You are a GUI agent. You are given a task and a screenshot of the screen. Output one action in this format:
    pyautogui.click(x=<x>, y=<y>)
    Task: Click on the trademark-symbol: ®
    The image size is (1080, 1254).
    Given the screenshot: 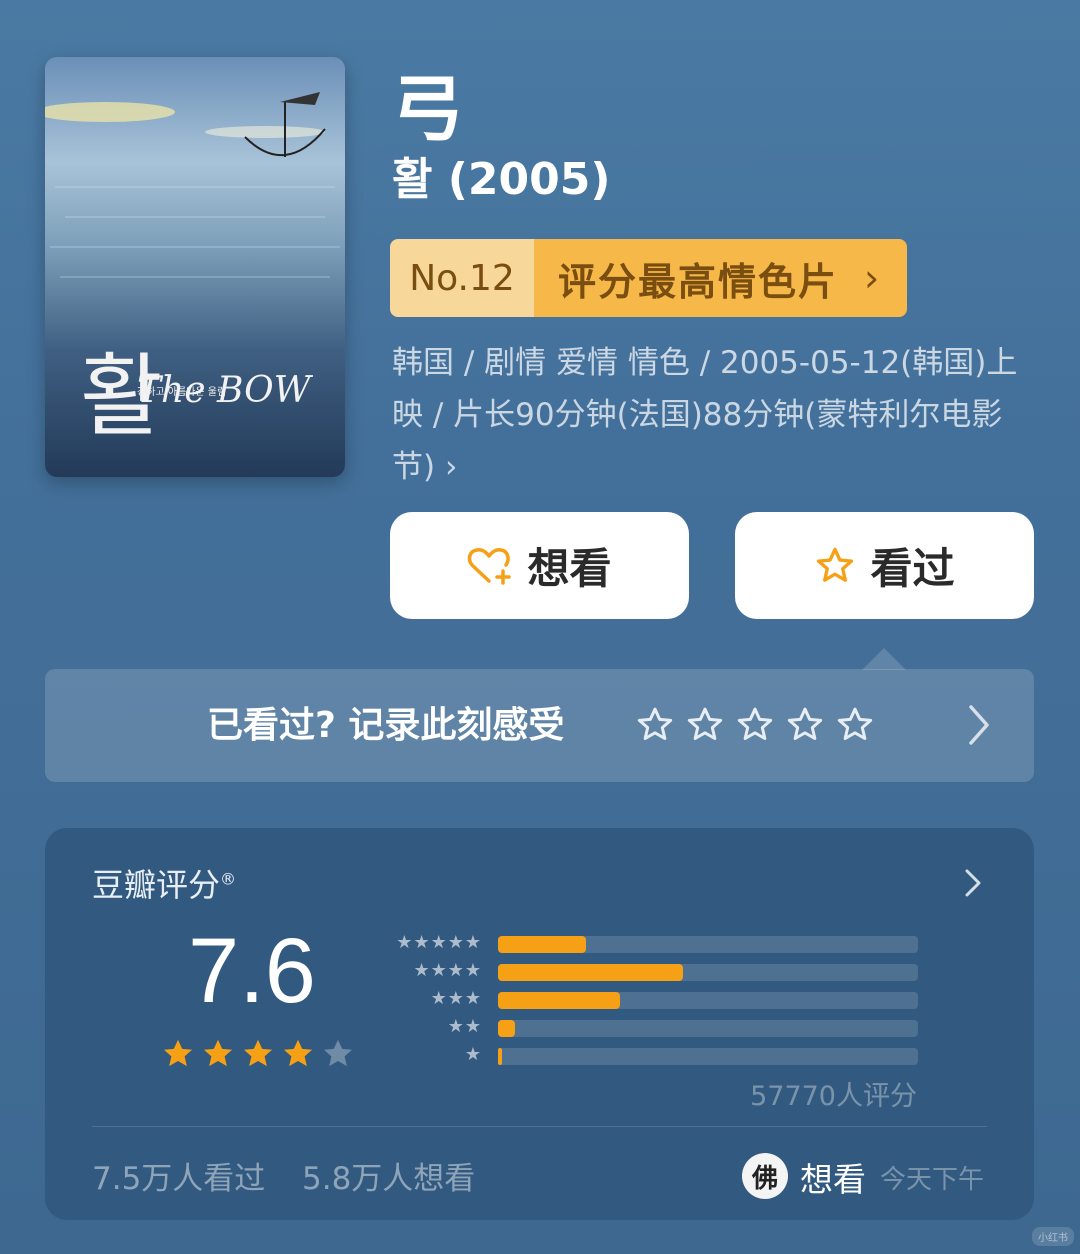 What is the action you would take?
    pyautogui.click(x=228, y=879)
    